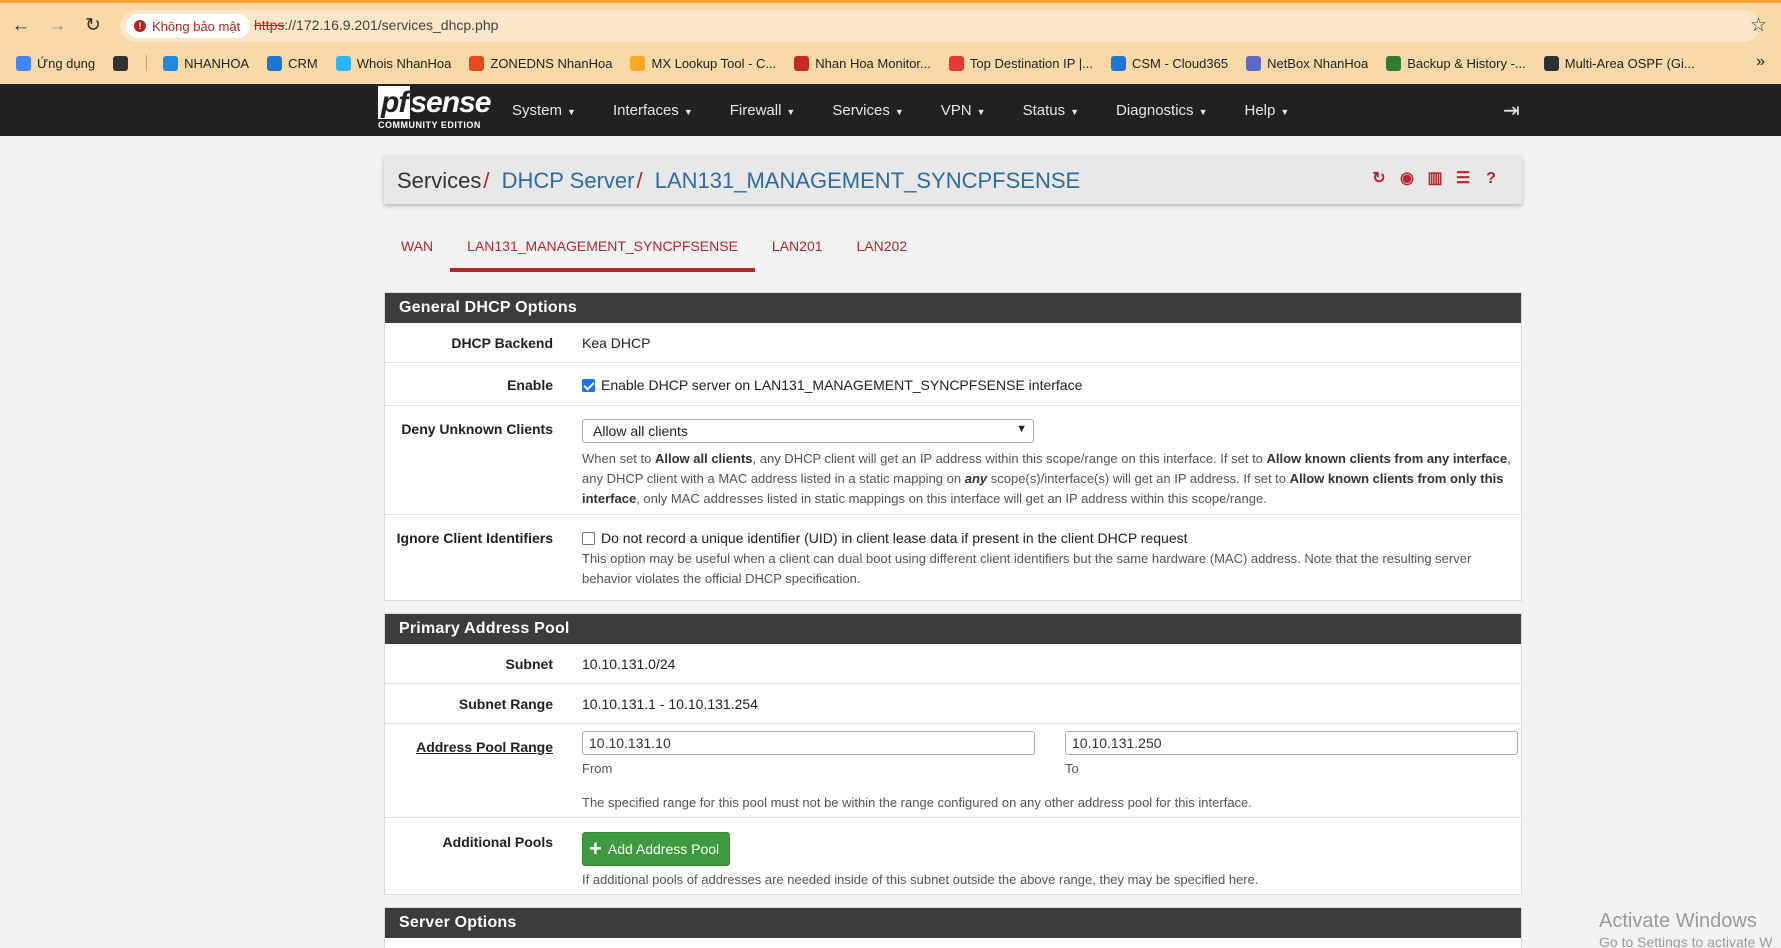 The width and height of the screenshot is (1781, 948). I want to click on menu-system: System ▼, so click(544, 110).